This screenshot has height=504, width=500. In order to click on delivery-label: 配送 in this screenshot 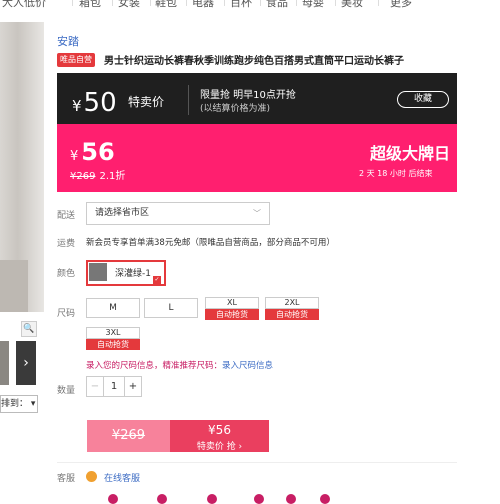, I will do `click(66, 216)`.